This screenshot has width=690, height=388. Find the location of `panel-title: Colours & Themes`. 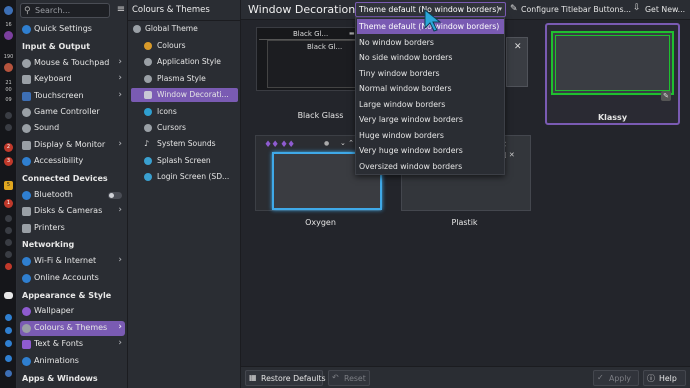

panel-title: Colours & Themes is located at coordinates (171, 10).